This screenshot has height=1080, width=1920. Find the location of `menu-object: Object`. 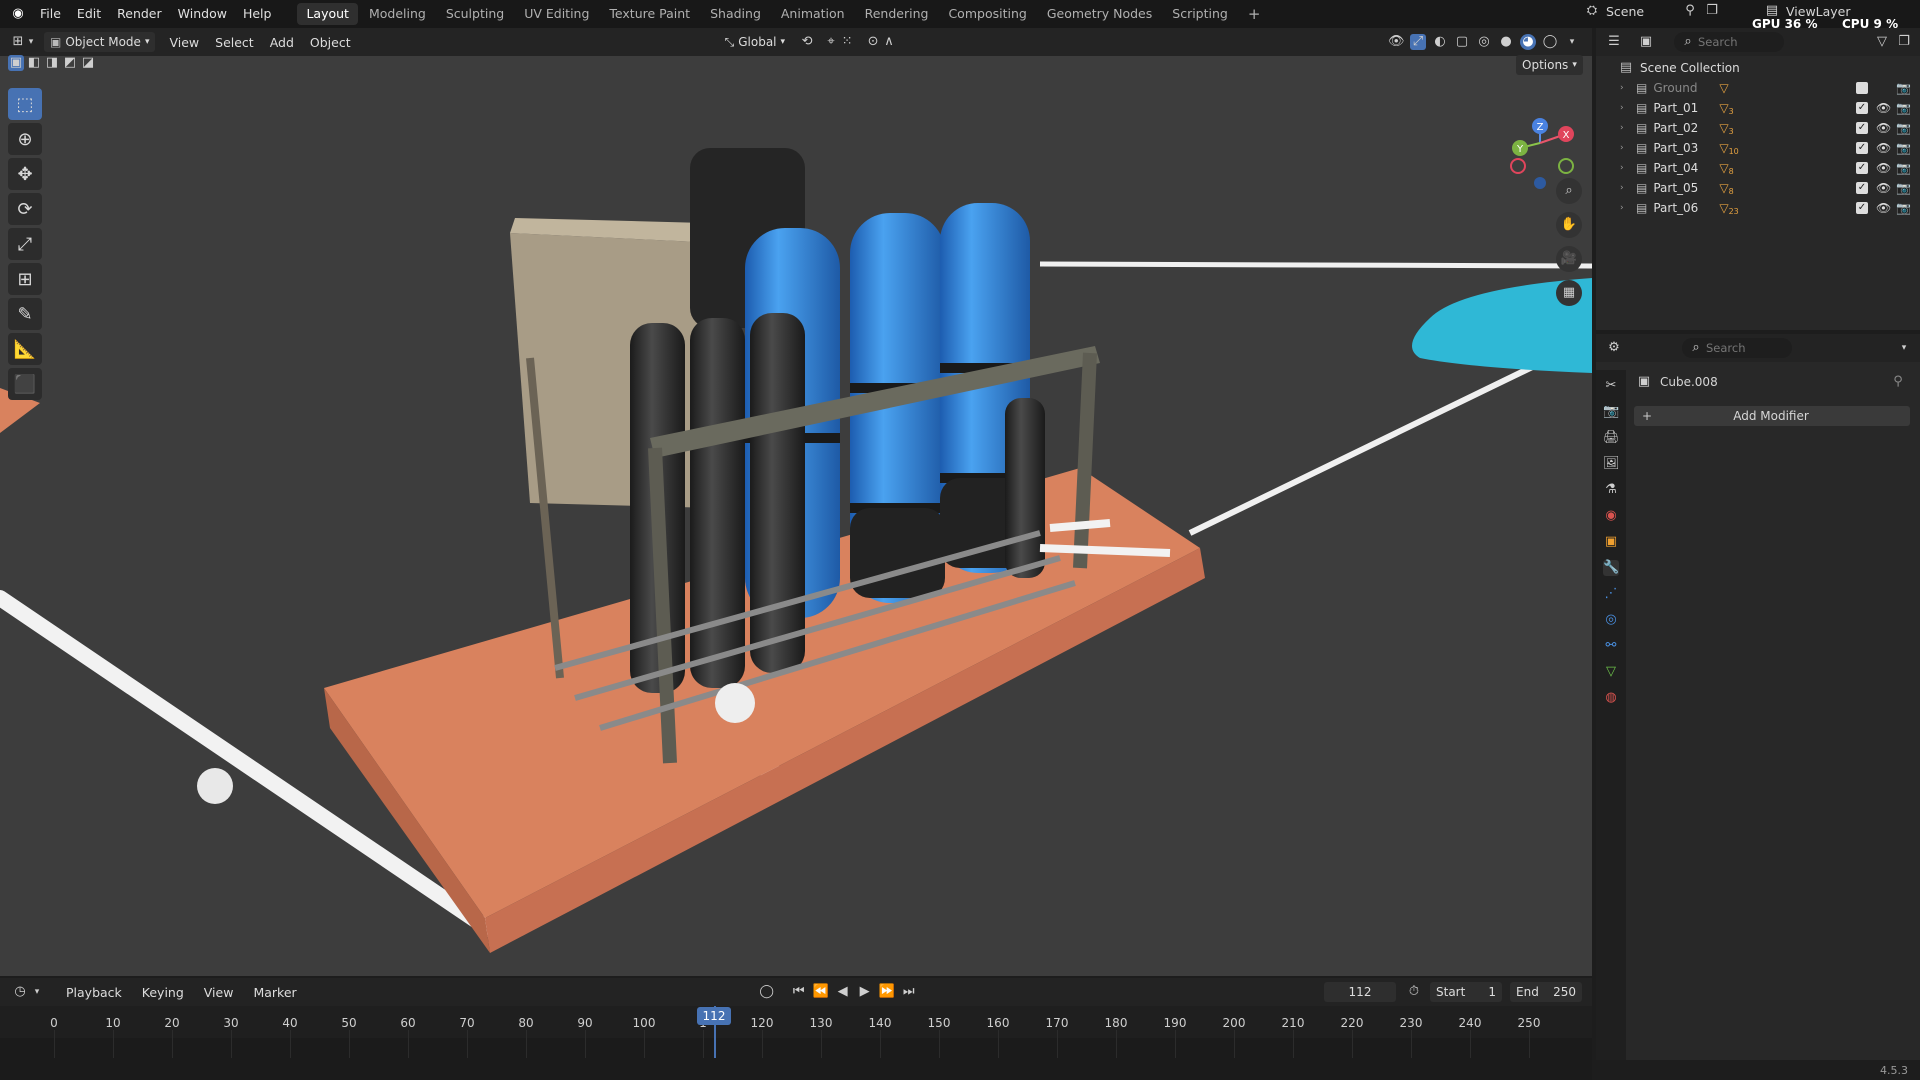

menu-object: Object is located at coordinates (330, 42).